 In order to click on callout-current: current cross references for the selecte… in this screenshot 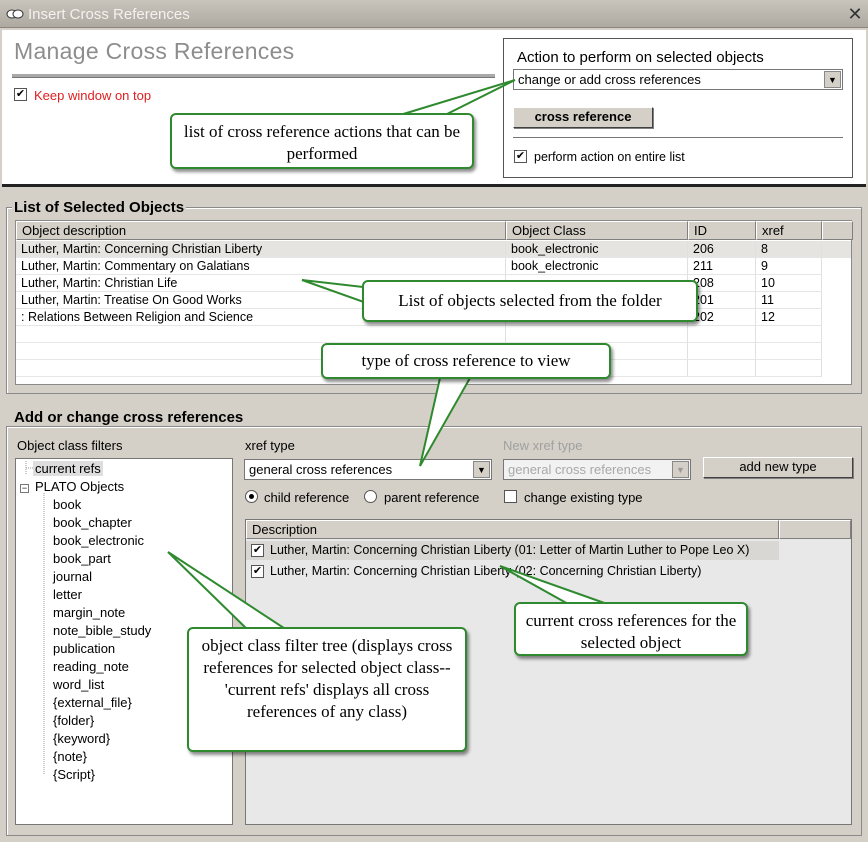, I will do `click(631, 629)`.